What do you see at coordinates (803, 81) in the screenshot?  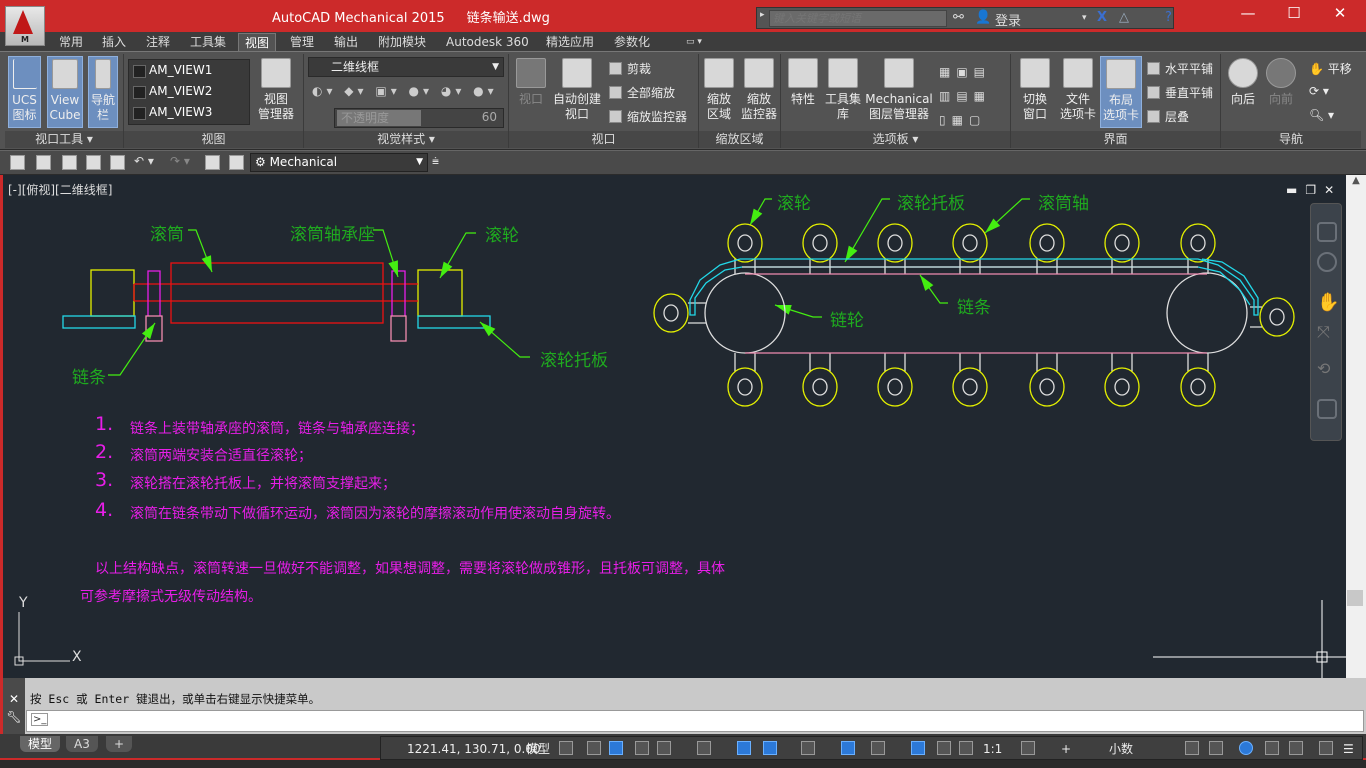 I see `properties-button: 特性` at bounding box center [803, 81].